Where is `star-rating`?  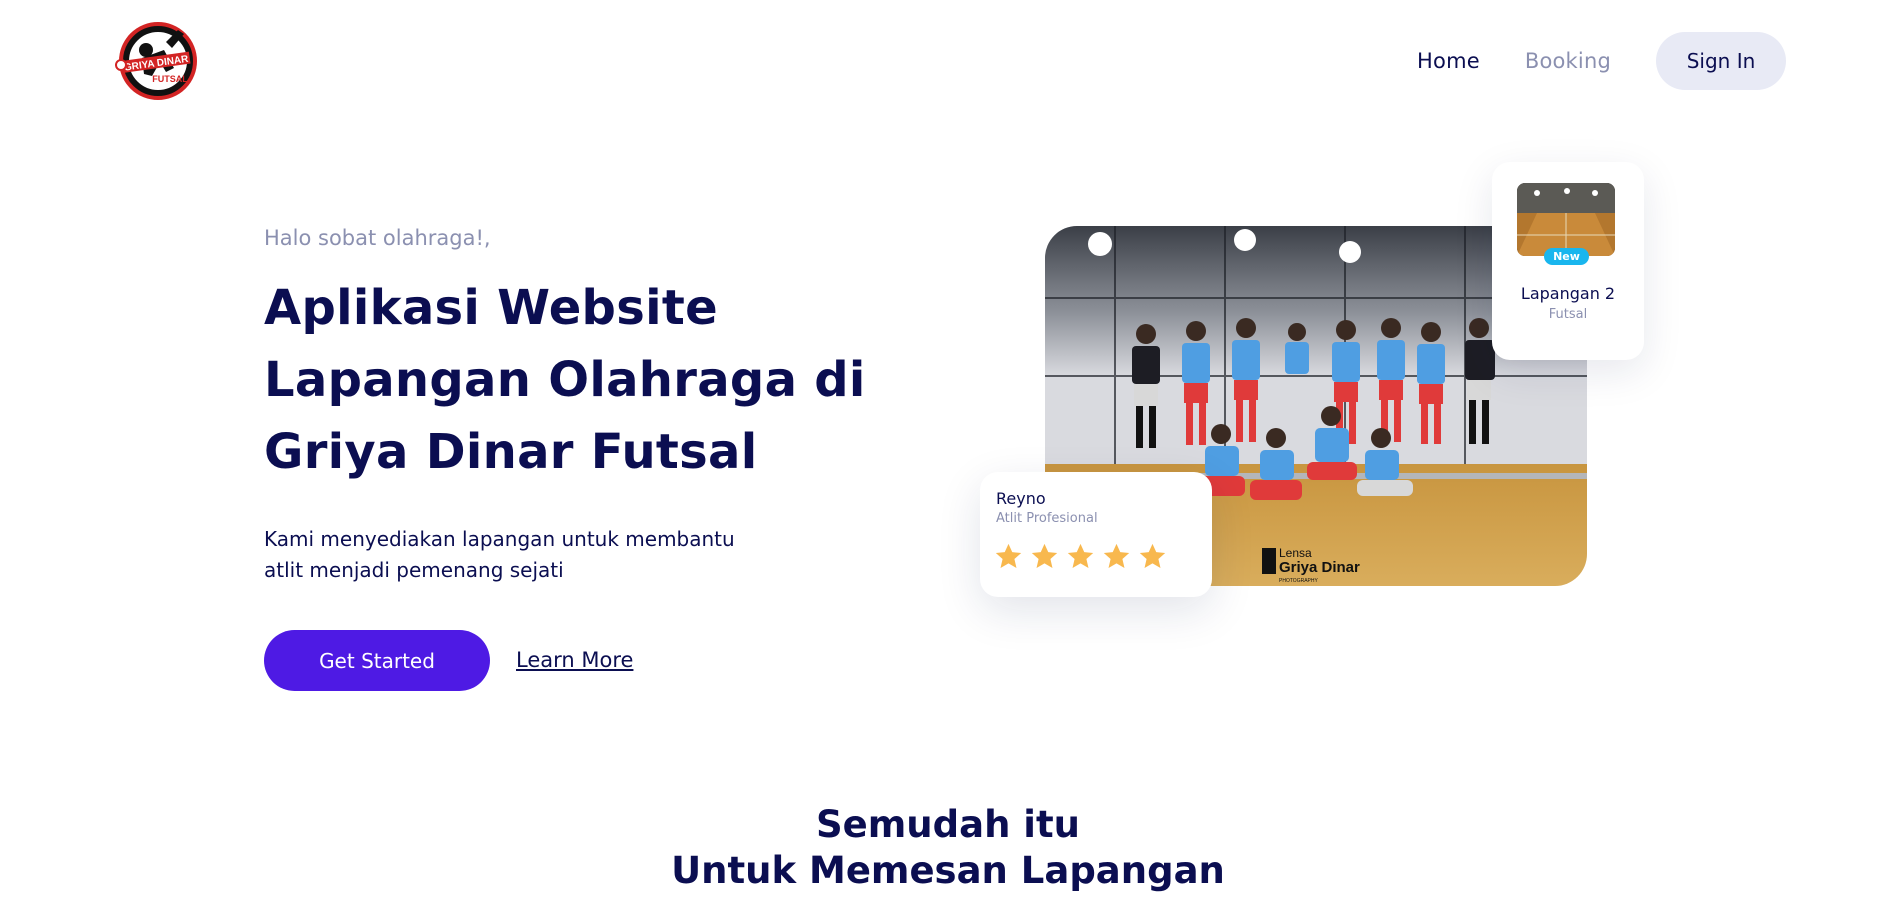
star-rating is located at coordinates (1084, 556).